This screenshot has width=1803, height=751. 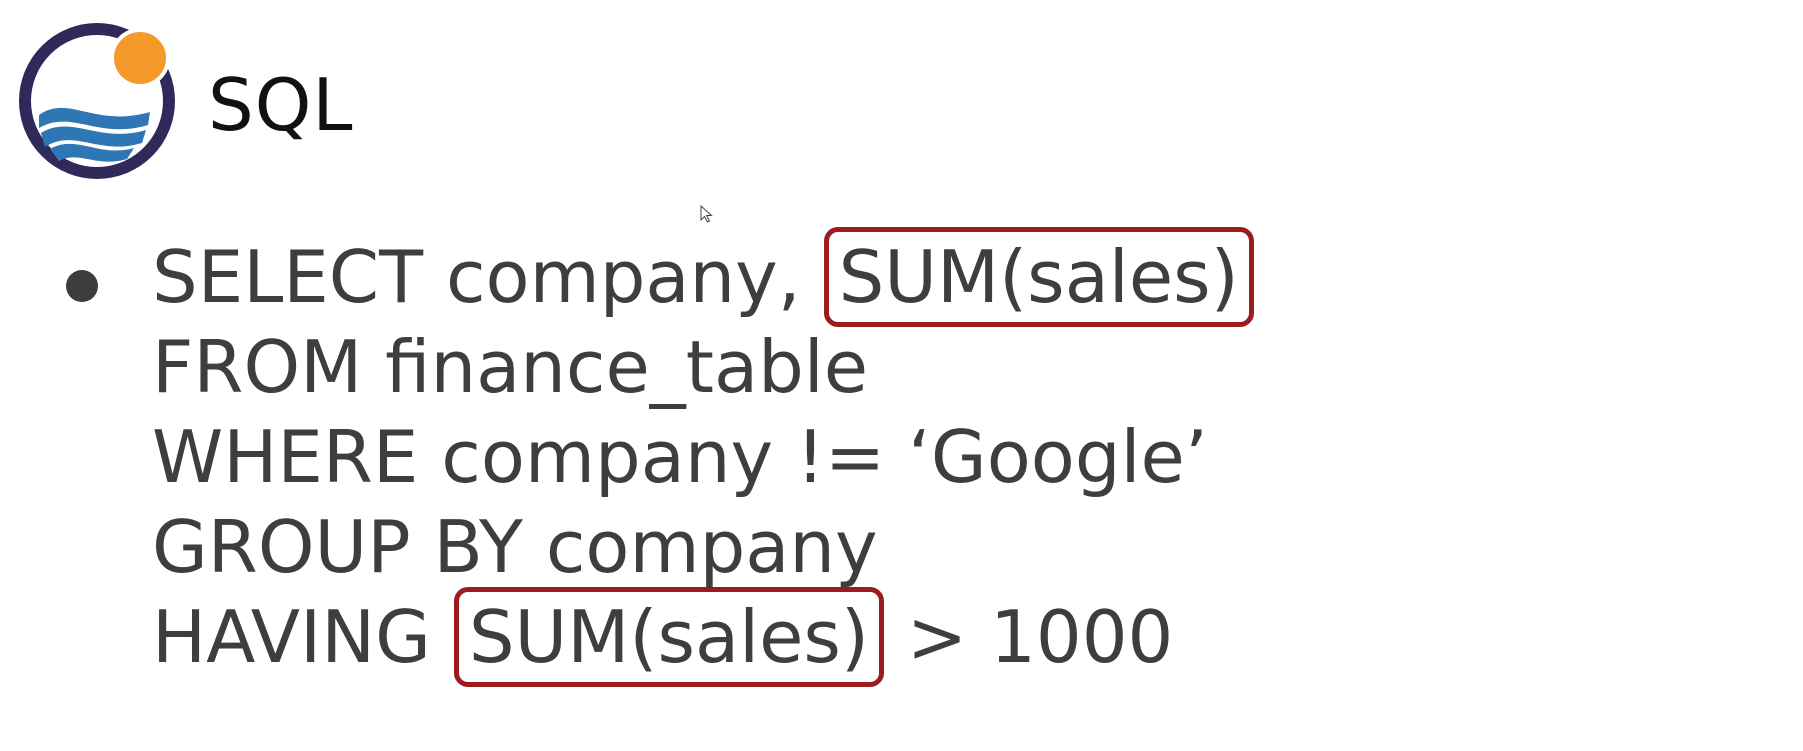 I want to click on code-text: WHERE company != ‘Google’, so click(x=680, y=457).